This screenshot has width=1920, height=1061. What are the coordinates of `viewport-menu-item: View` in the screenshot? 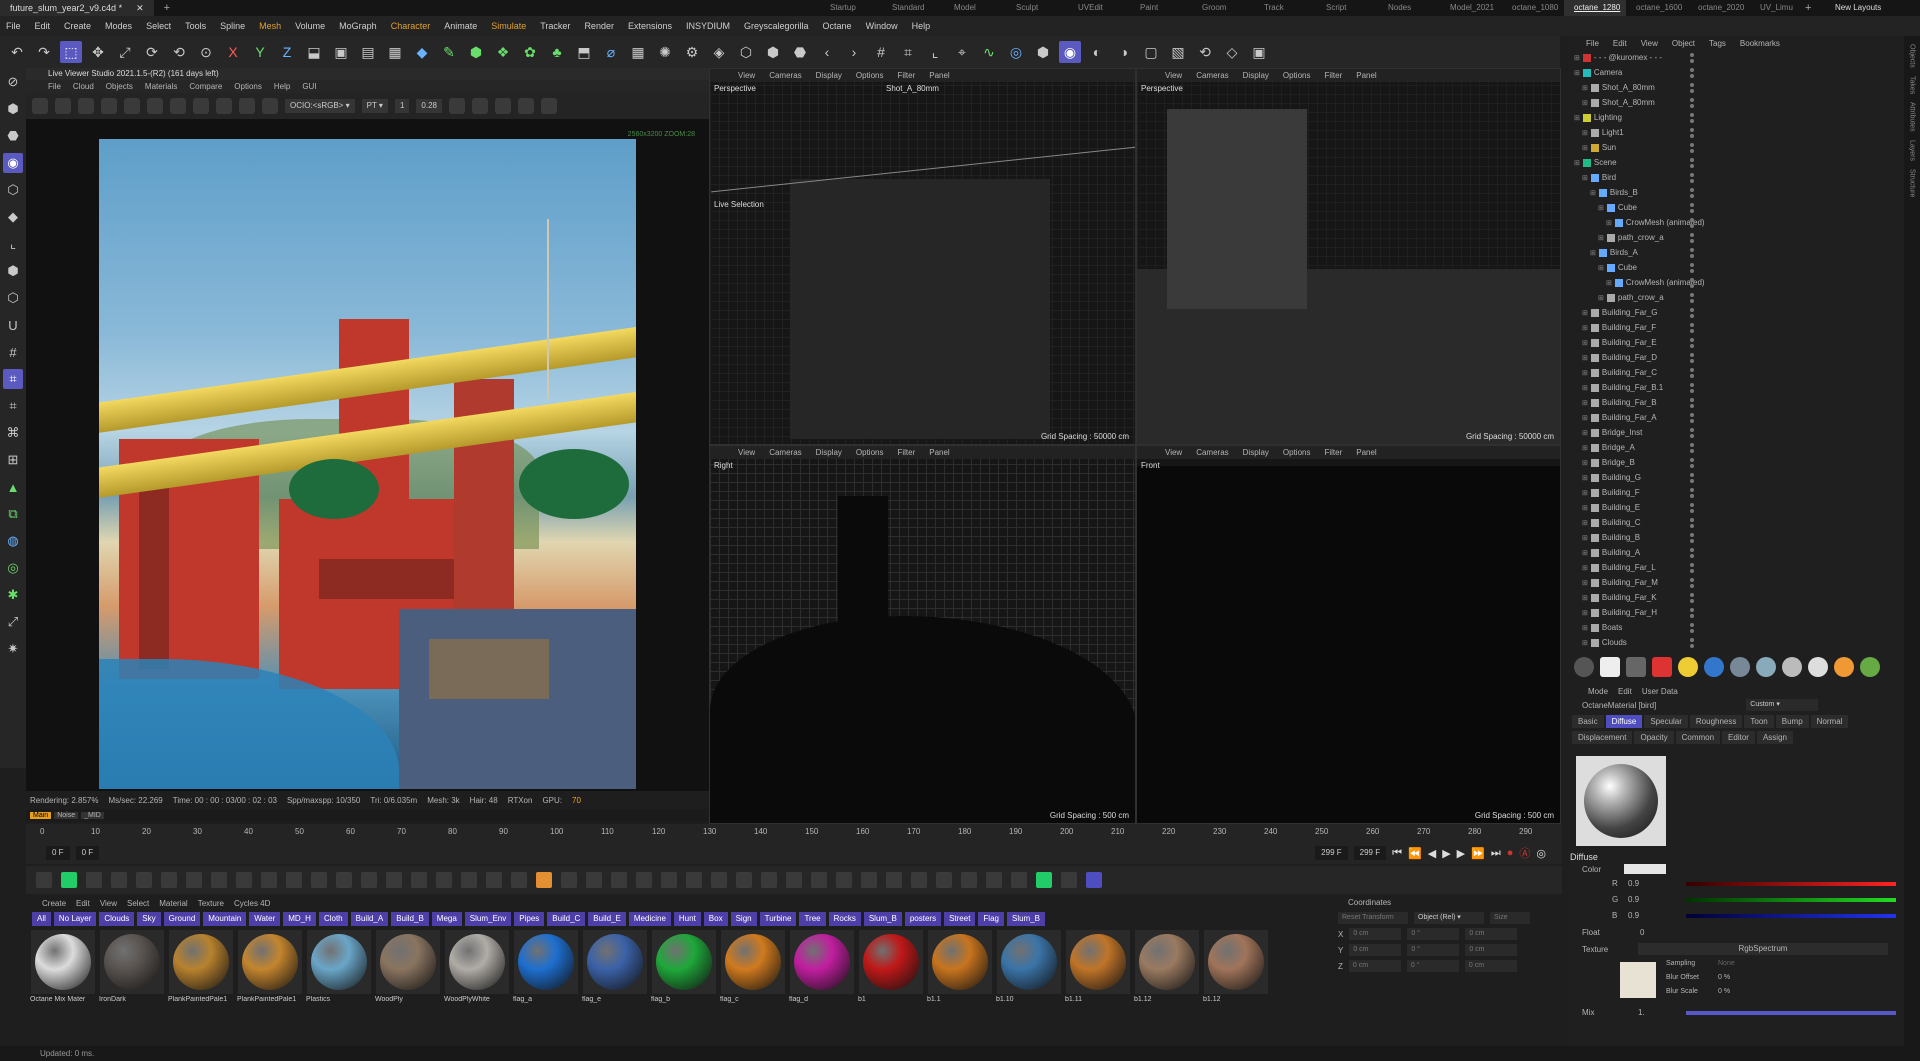 It's located at (746, 75).